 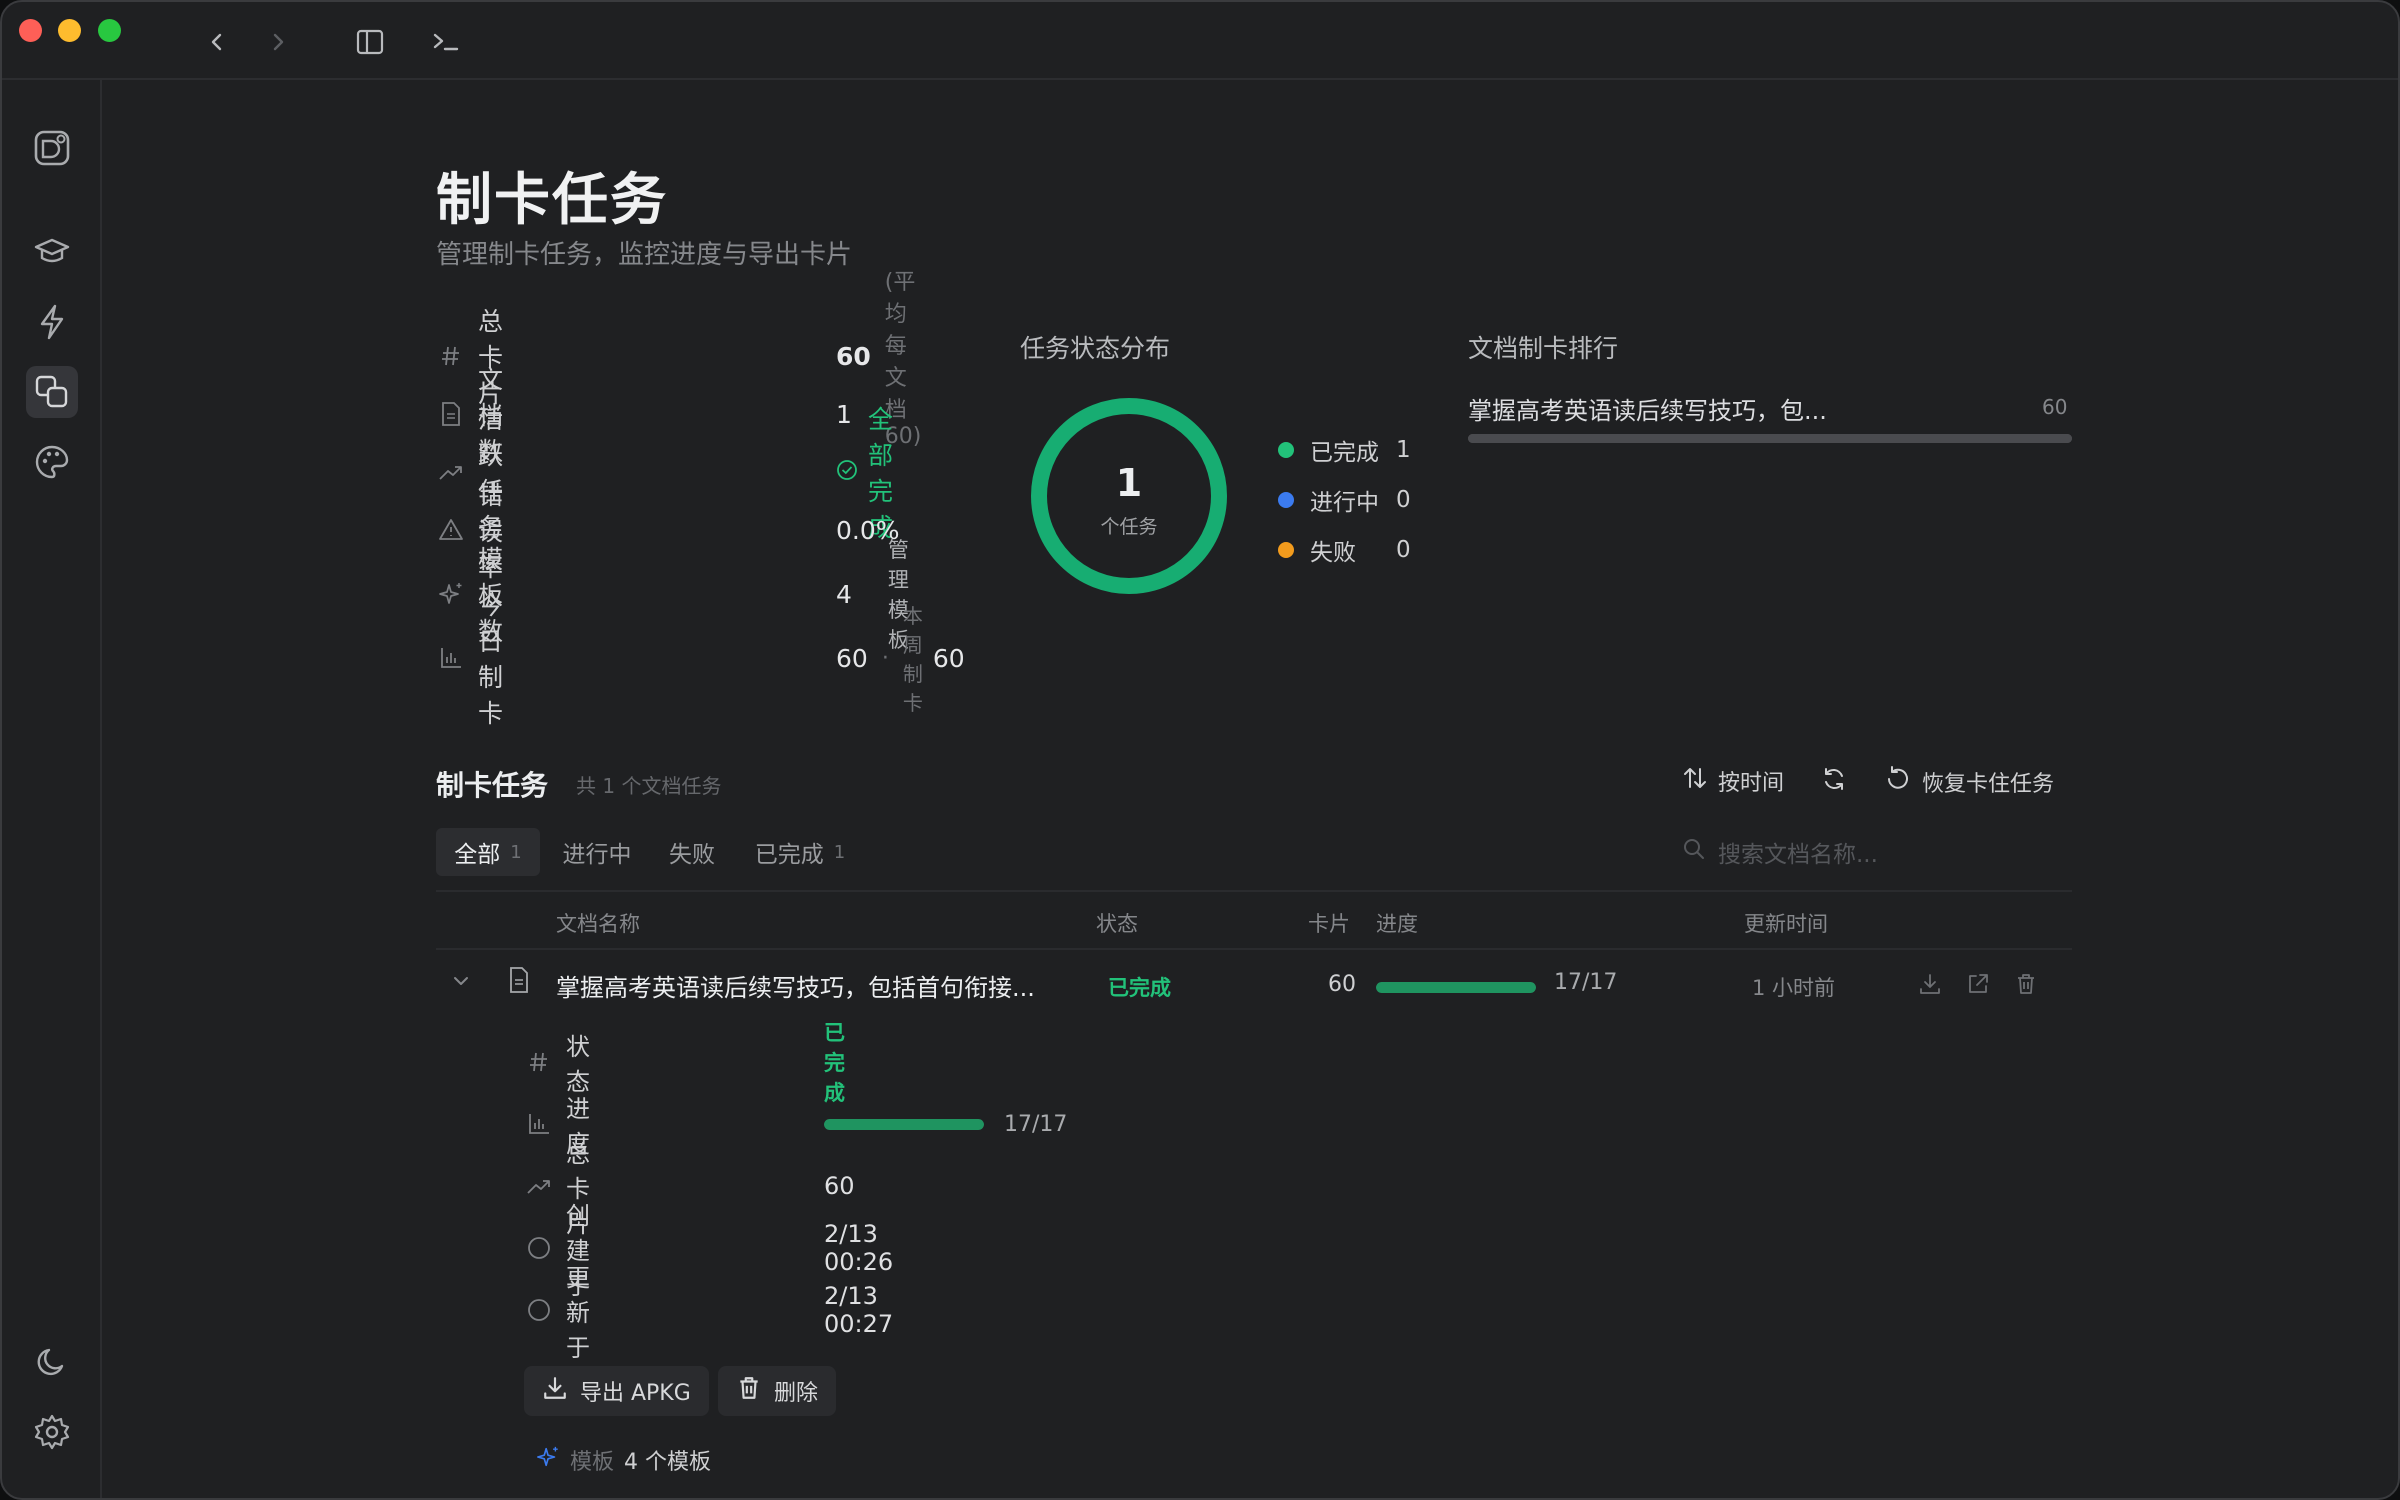 What do you see at coordinates (52, 1362) in the screenshot?
I see `moon-icon` at bounding box center [52, 1362].